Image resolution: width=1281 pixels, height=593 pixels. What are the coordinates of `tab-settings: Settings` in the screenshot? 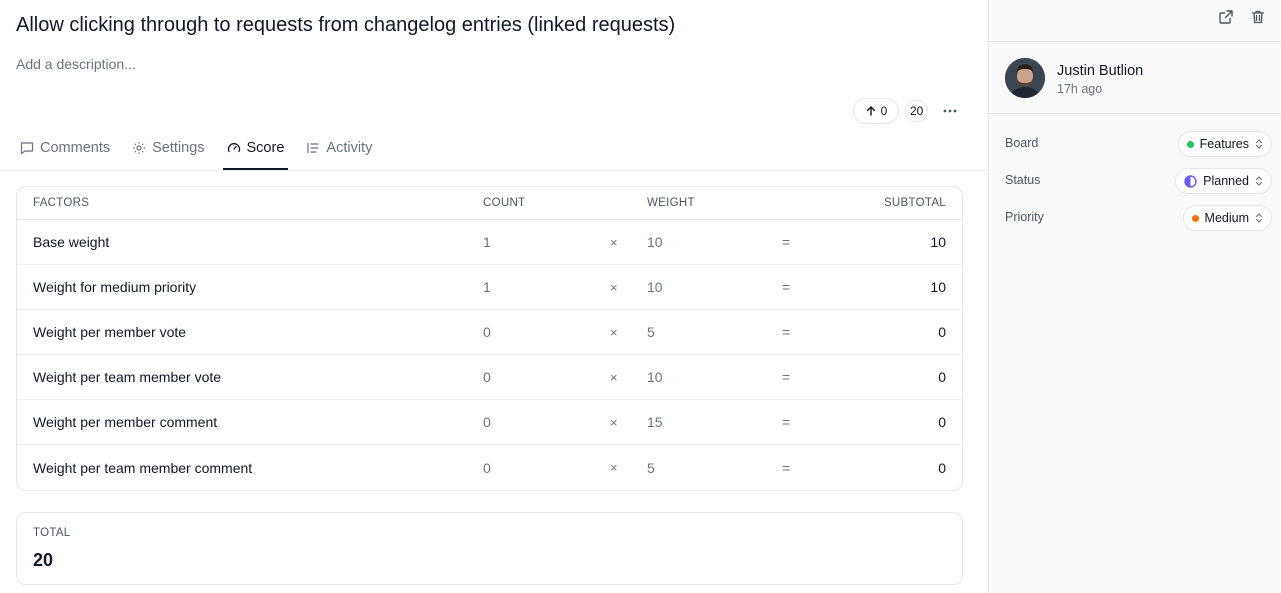 It's located at (168, 149).